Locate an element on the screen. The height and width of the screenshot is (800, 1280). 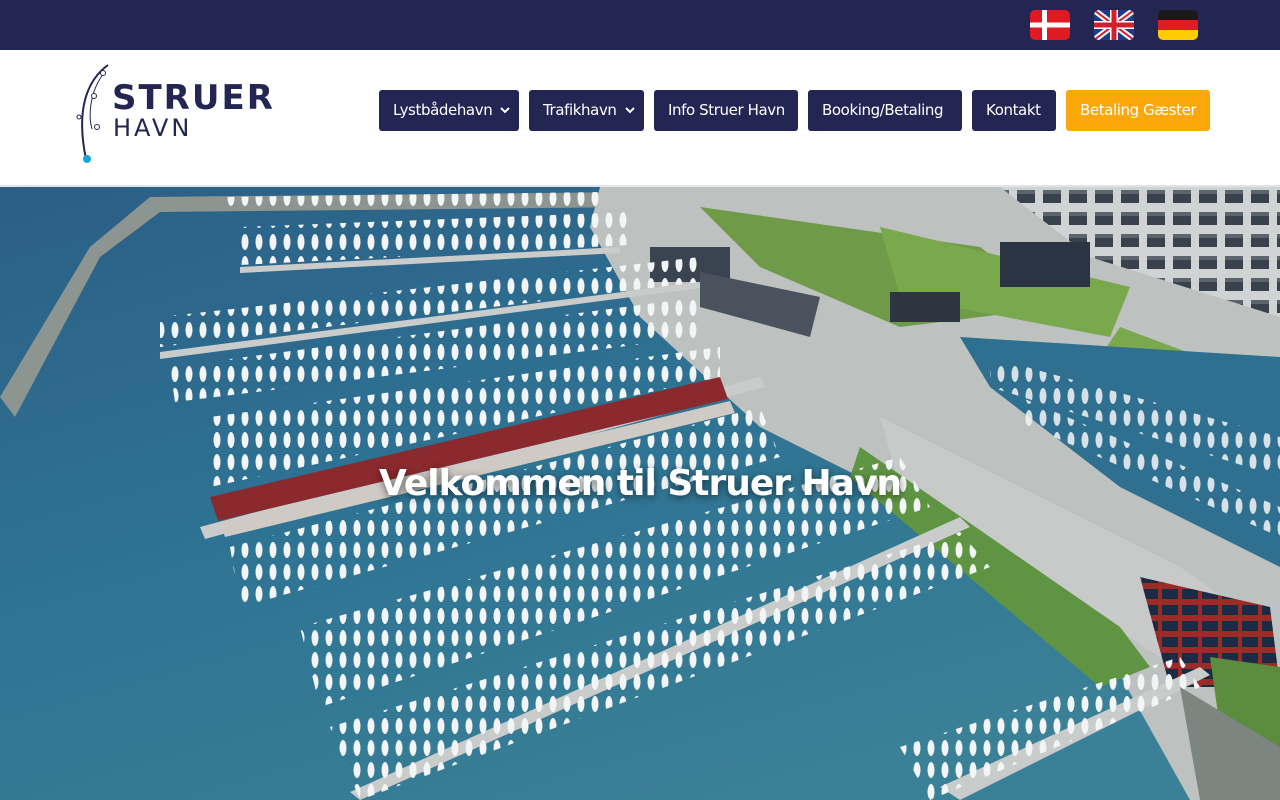
uk-flag-icon is located at coordinates (1114, 25).